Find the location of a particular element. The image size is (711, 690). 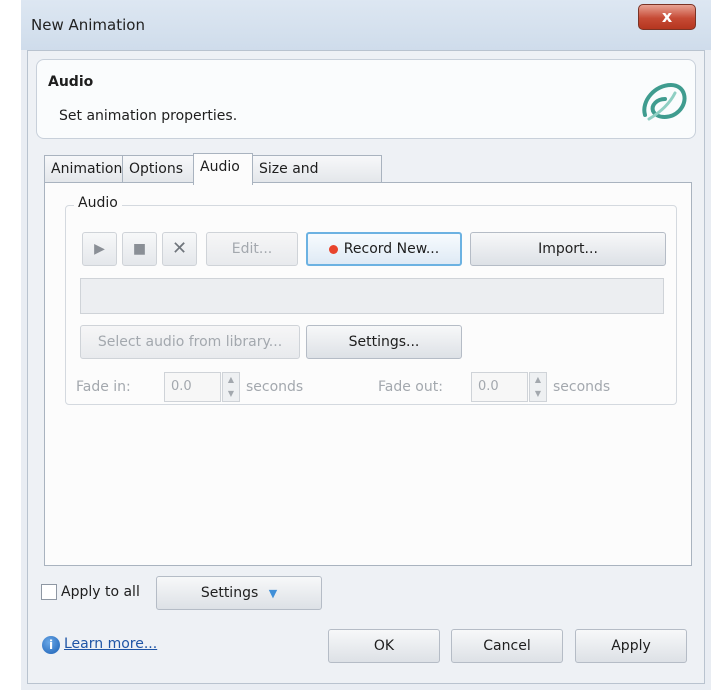

title-bar: New Animation x is located at coordinates (366, 25).